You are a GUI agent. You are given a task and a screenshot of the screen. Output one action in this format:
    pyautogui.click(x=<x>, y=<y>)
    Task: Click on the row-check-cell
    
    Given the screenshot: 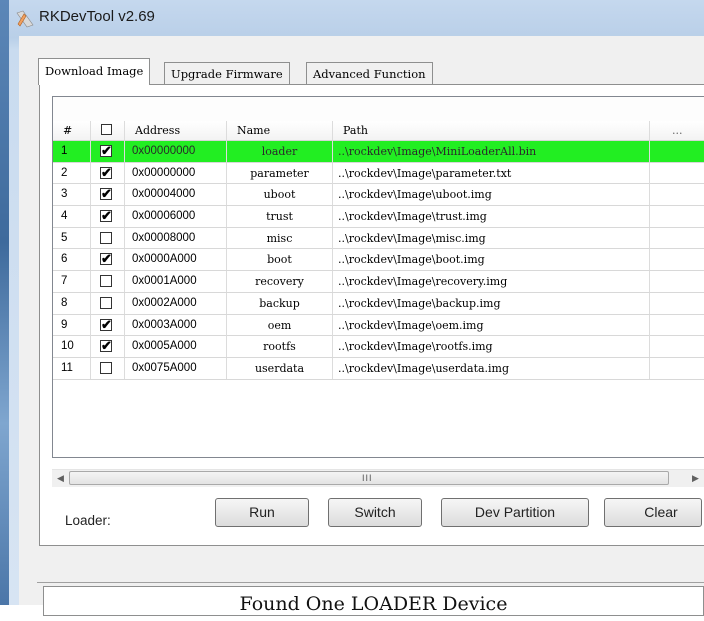 What is the action you would take?
    pyautogui.click(x=108, y=368)
    